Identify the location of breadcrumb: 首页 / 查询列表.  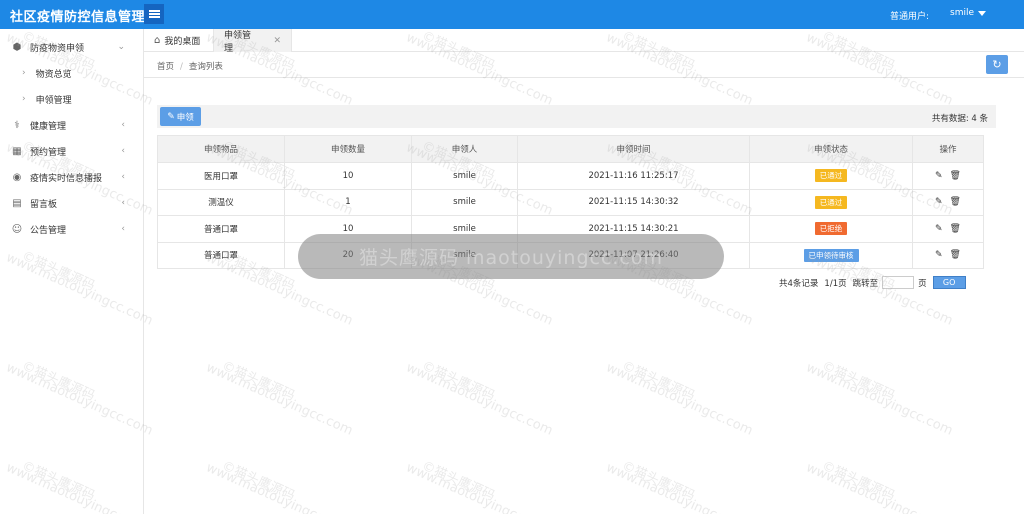
(190, 66).